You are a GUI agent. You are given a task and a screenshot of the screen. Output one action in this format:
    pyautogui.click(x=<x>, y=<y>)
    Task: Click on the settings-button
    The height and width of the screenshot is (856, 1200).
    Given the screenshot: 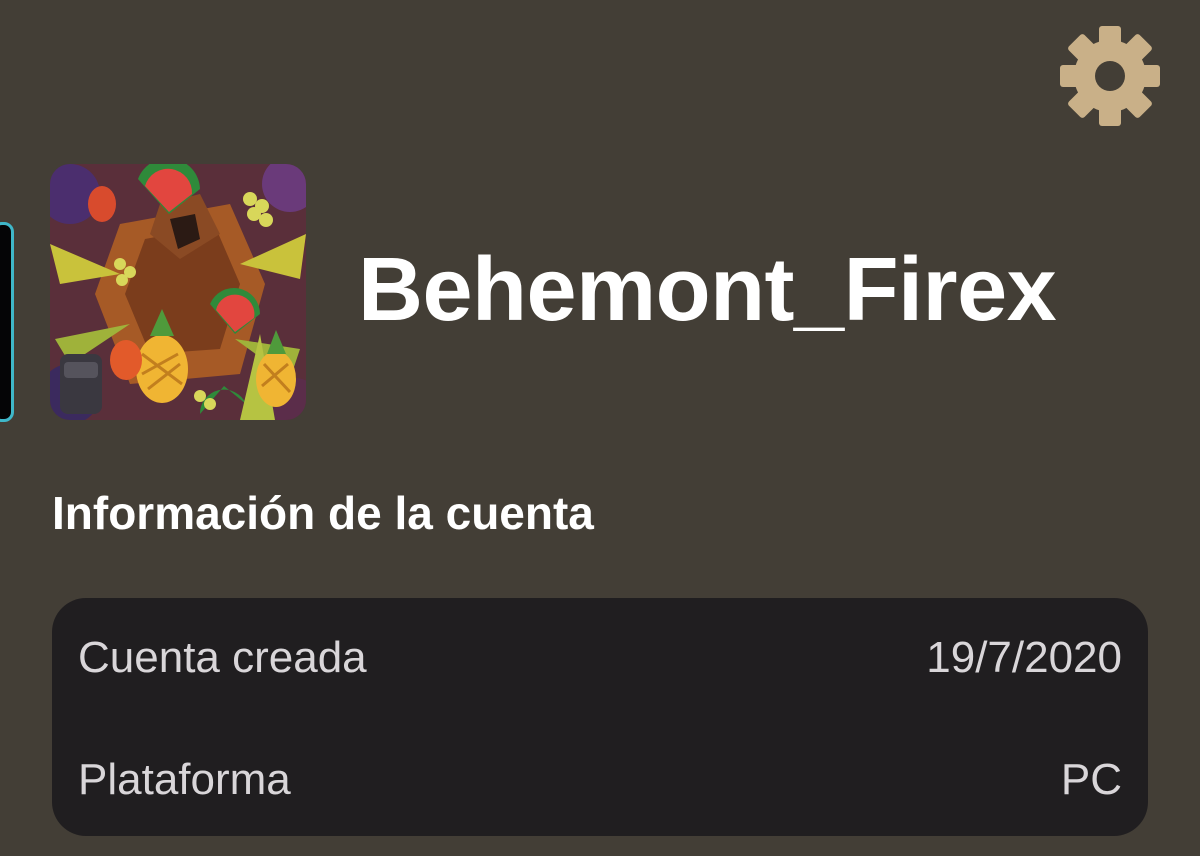 What is the action you would take?
    pyautogui.click(x=1110, y=76)
    